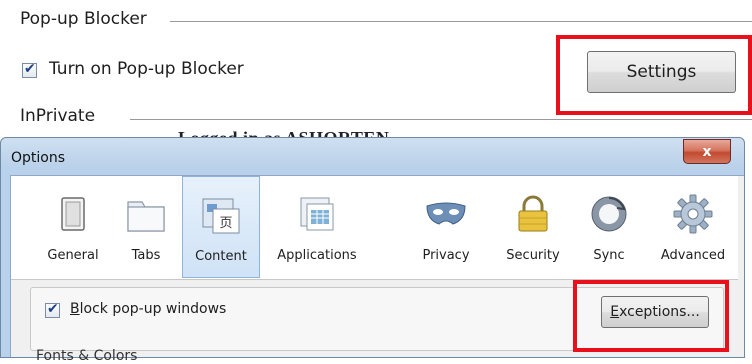 The height and width of the screenshot is (364, 752). Describe the element at coordinates (52, 309) in the screenshot. I see `block-popups-checkbox` at that location.